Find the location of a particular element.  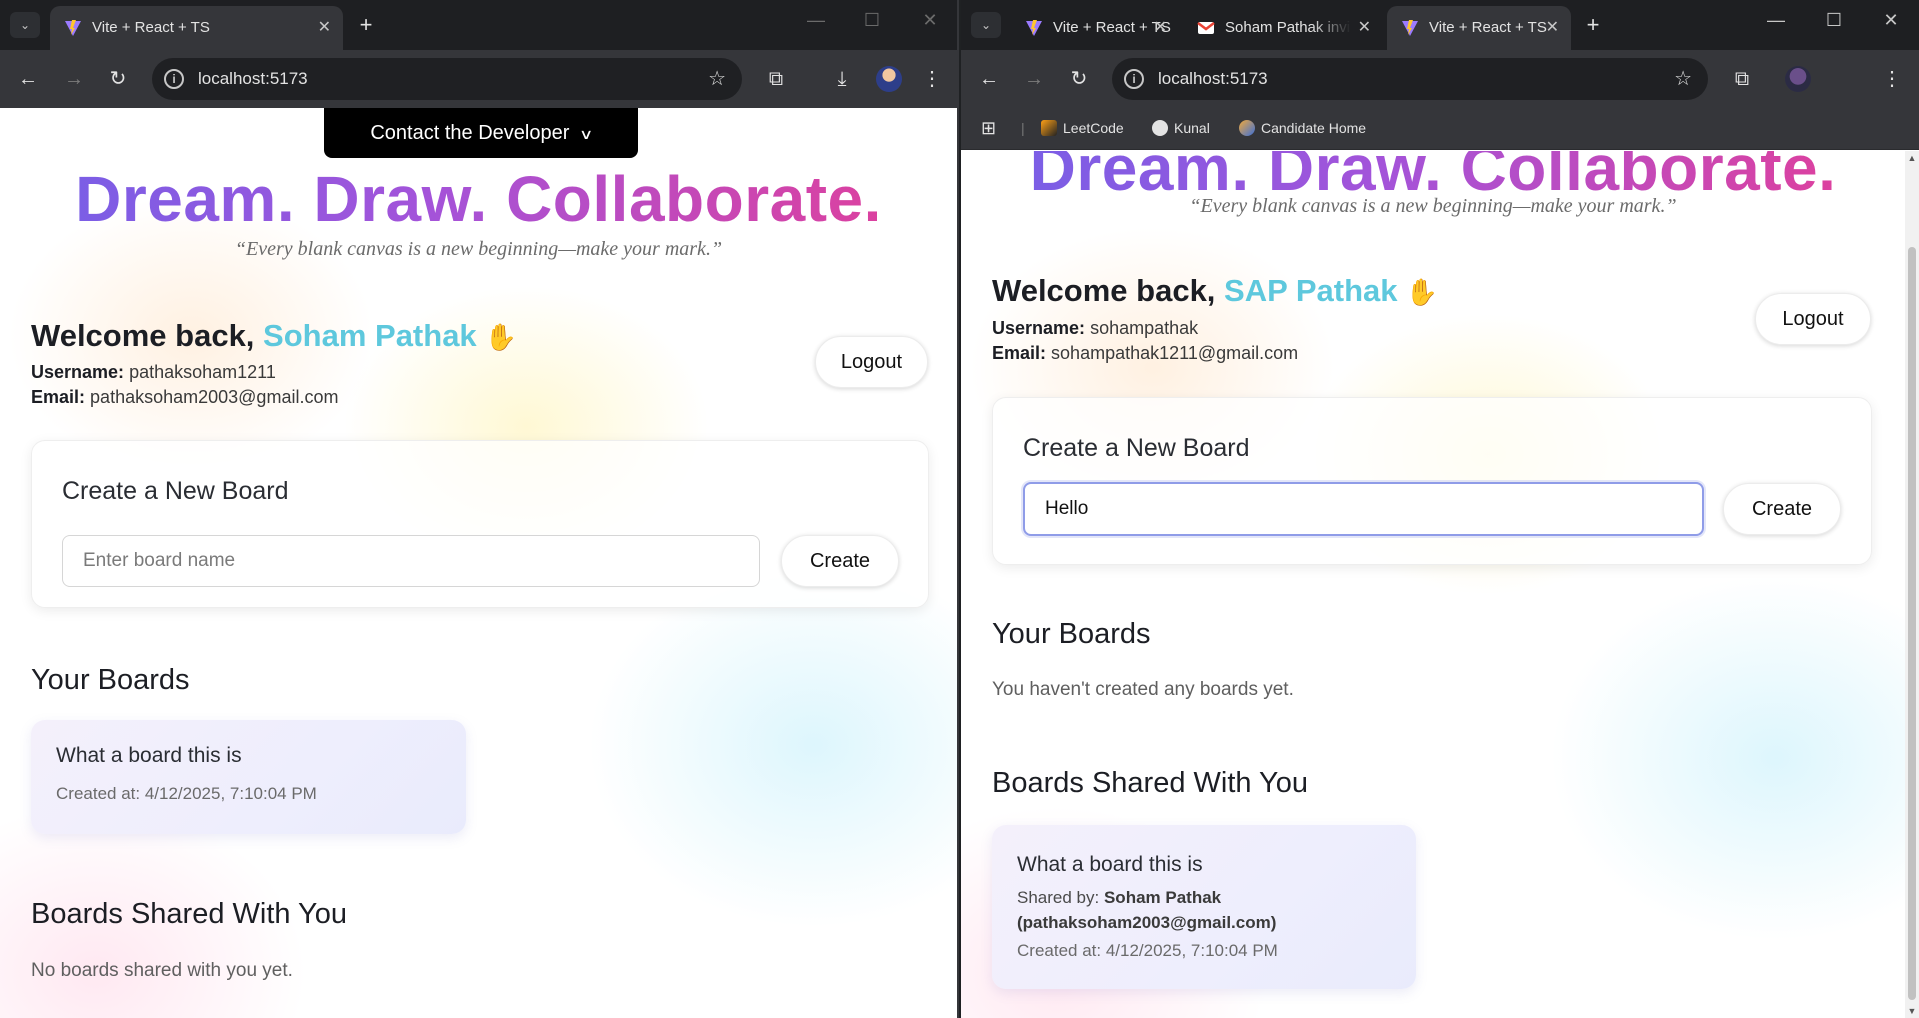

bookmark-leetcode: LeetCode is located at coordinates (1082, 128).